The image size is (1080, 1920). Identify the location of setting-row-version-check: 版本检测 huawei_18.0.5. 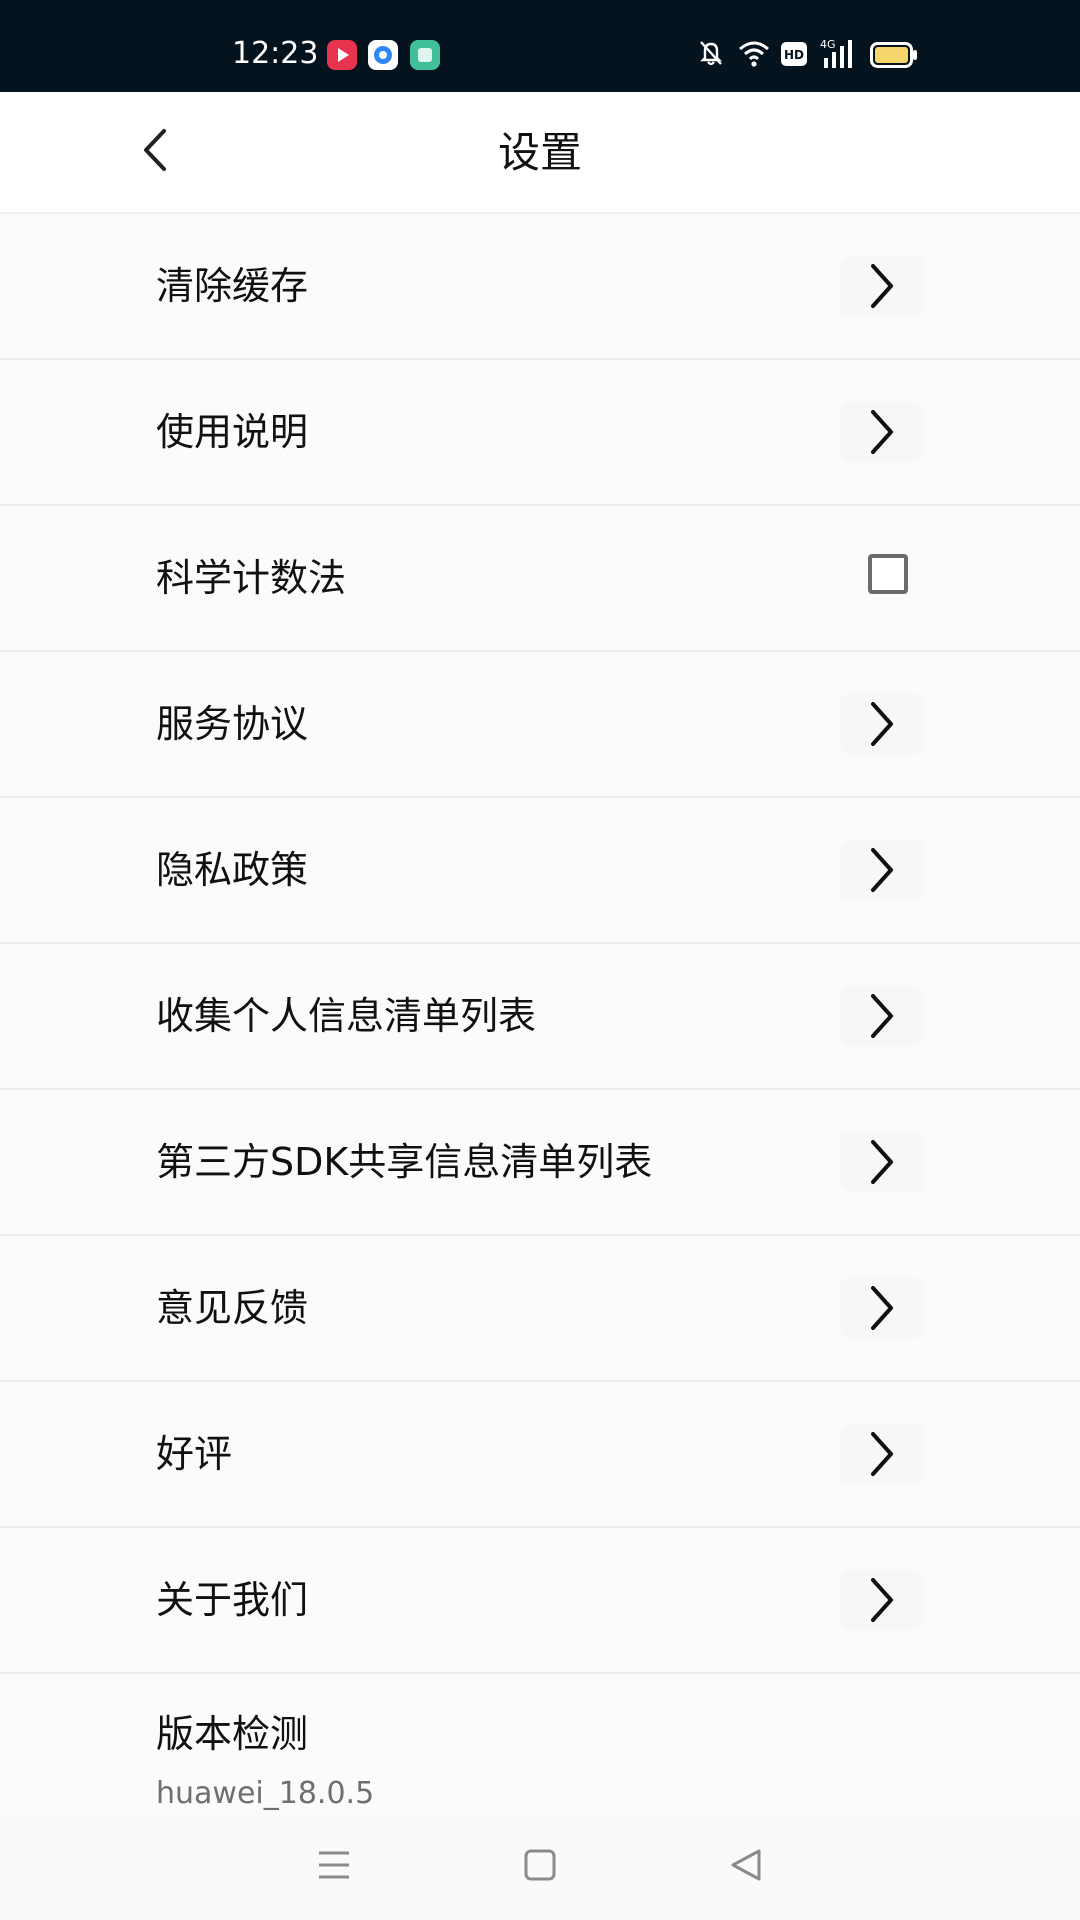
(540, 1744).